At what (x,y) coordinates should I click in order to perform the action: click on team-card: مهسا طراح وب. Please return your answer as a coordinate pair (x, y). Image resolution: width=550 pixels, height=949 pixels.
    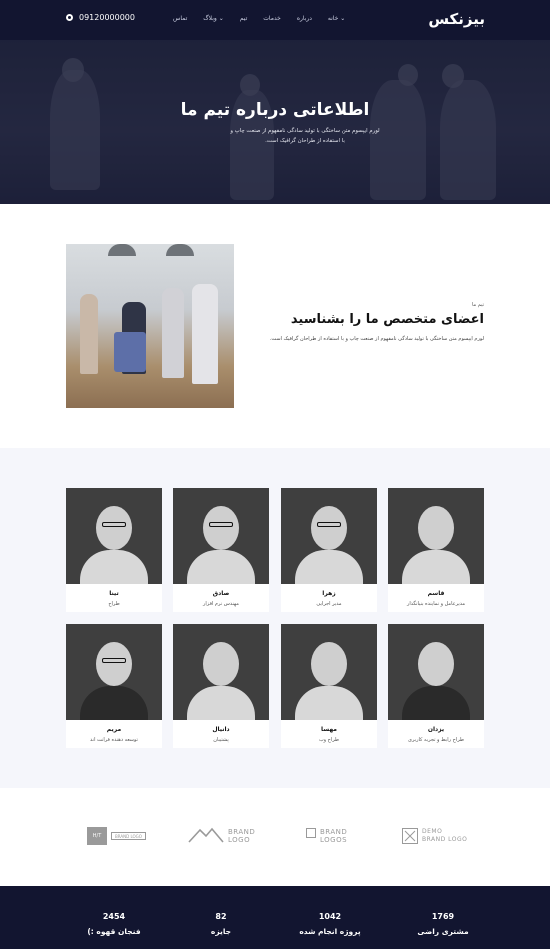
    Looking at the image, I should click on (329, 686).